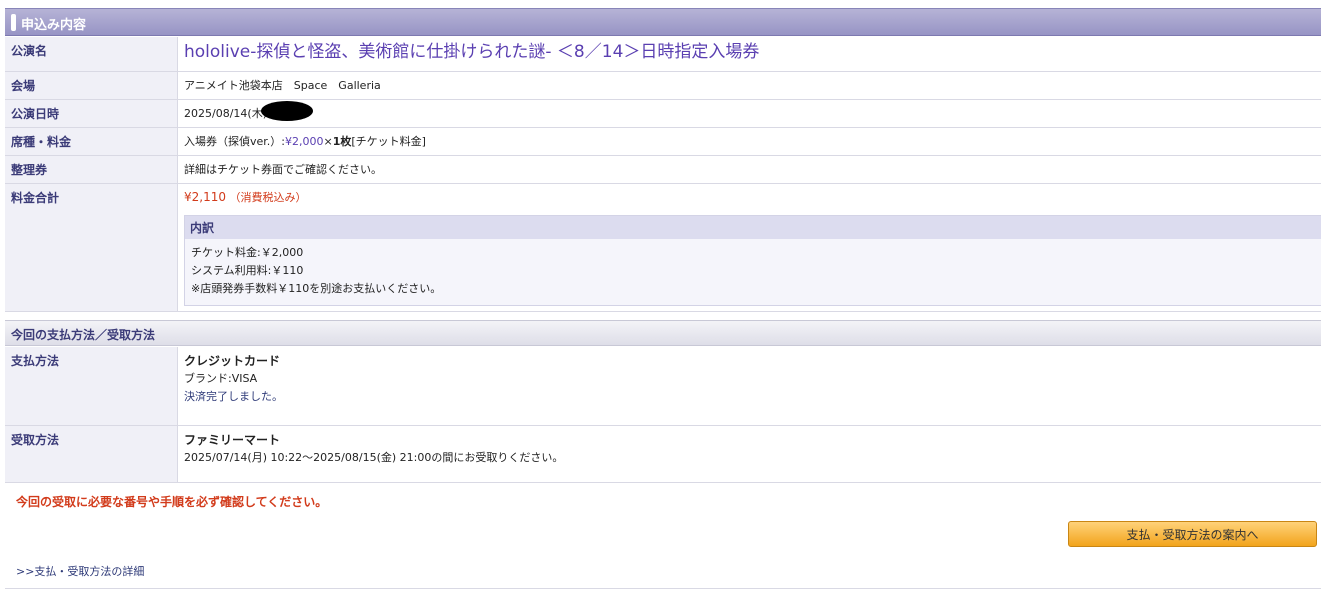  Describe the element at coordinates (221, 378) in the screenshot. I see `payment-brand: ブランド:VISA` at that location.